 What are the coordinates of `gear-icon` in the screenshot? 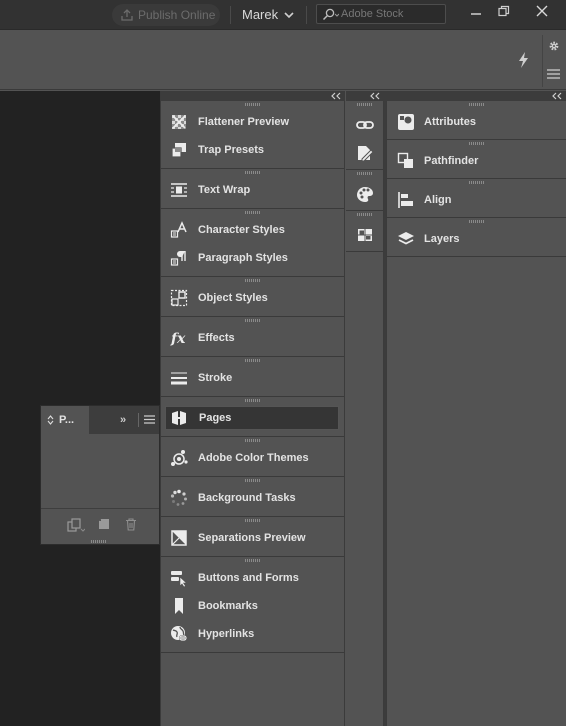 It's located at (554, 46).